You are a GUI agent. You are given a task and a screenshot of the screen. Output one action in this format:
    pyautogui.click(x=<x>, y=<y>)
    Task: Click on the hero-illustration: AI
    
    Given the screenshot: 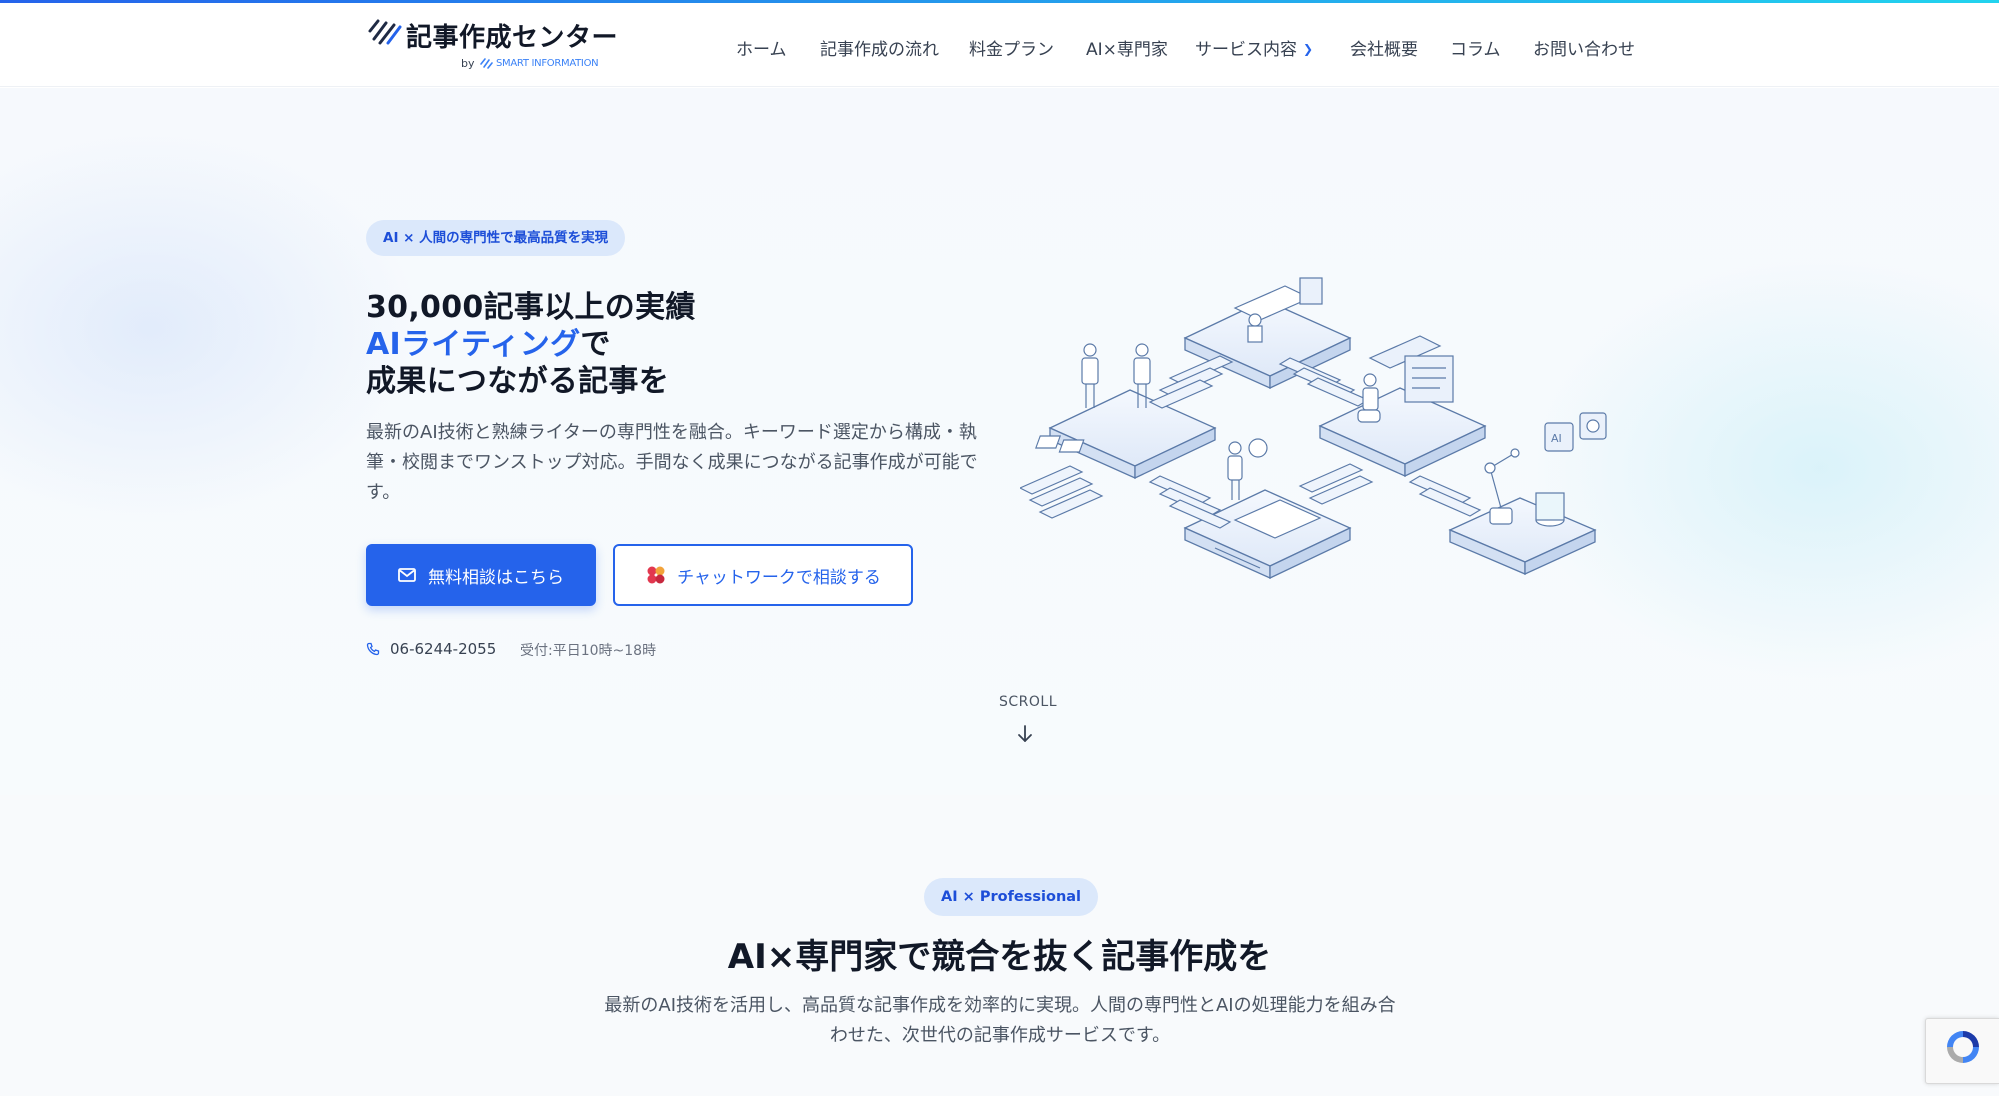 What is the action you would take?
    pyautogui.click(x=1313, y=428)
    